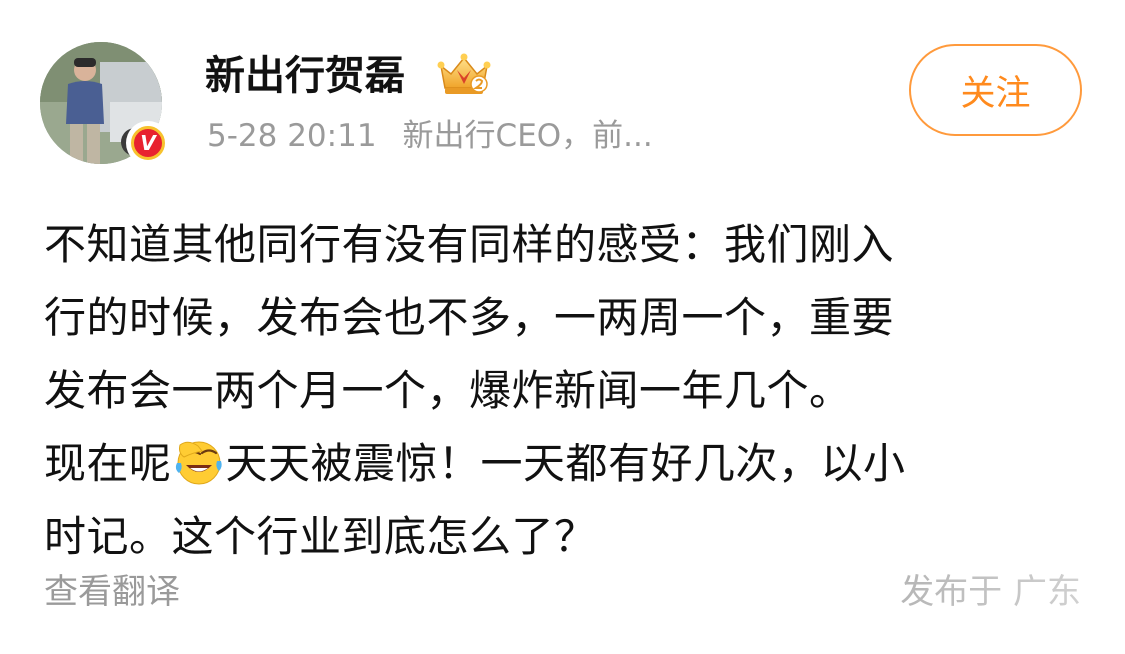 Image resolution: width=1125 pixels, height=654 pixels. Describe the element at coordinates (469, 317) in the screenshot. I see `post-line: 行的时候，发布会也不多，一两周一个，重要` at that location.